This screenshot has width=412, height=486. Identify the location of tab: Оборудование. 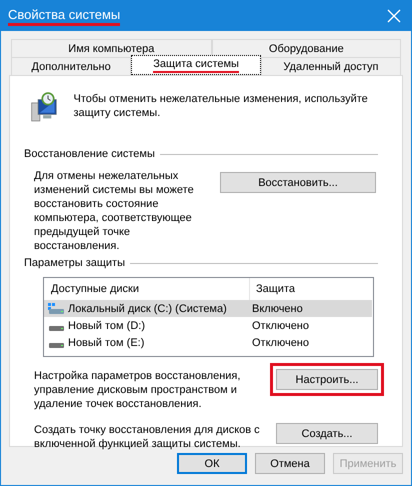
(307, 48).